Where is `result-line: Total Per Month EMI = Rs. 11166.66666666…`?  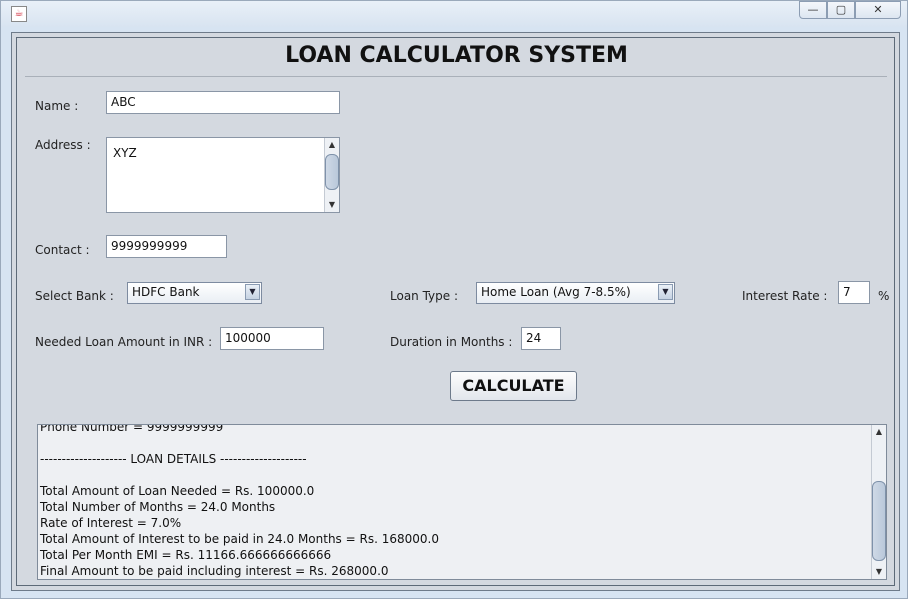 result-line: Total Per Month EMI = Rs. 11166.66666666… is located at coordinates (186, 555).